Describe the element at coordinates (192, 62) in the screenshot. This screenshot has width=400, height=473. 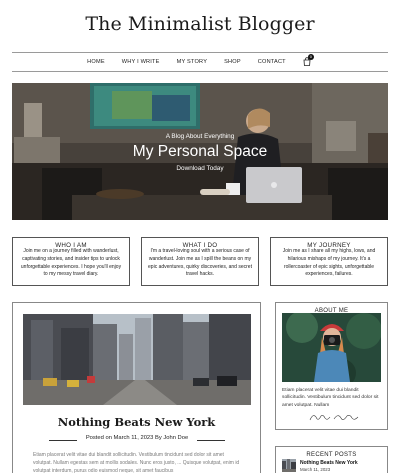
I see `nav-item-my-story: MY STORY` at that location.